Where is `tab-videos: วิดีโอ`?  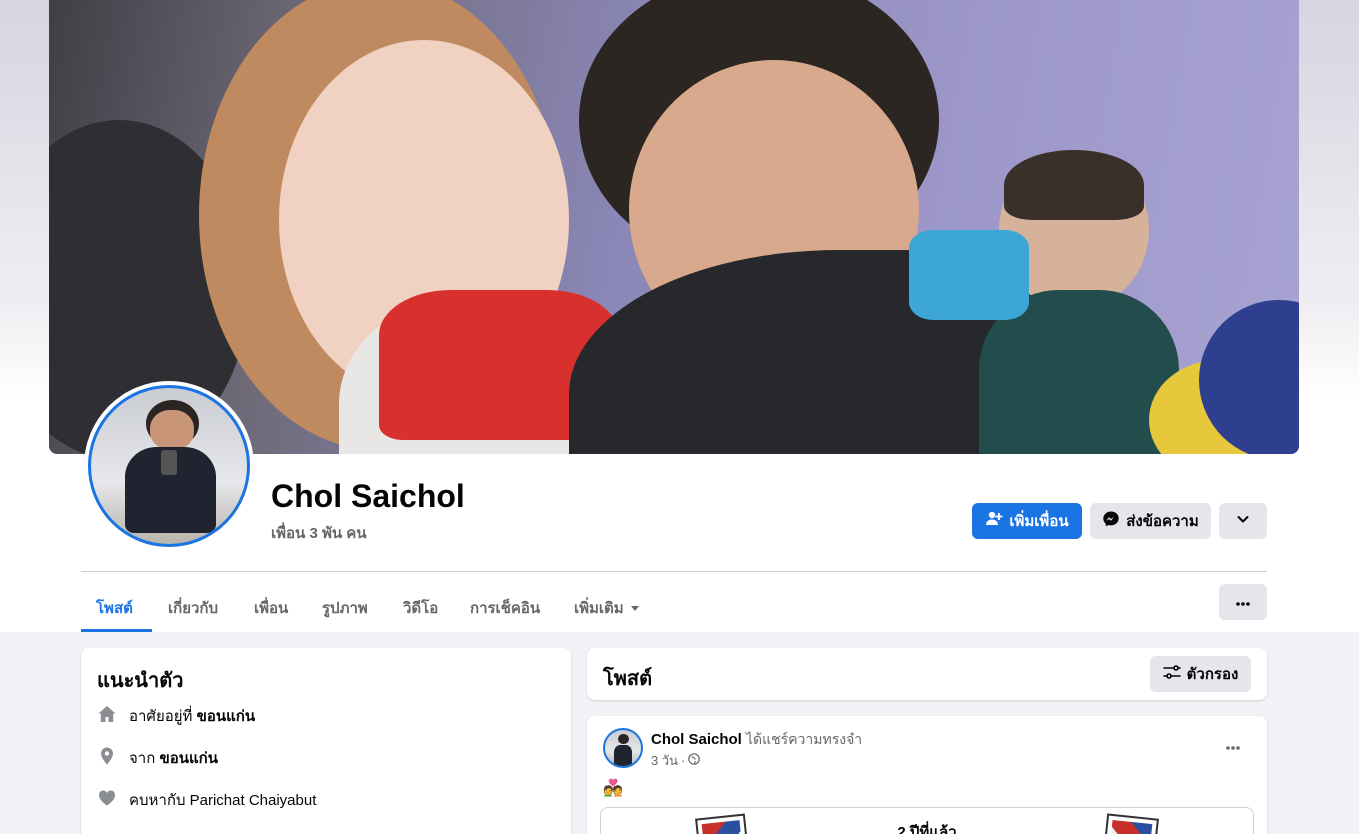
tab-videos: วิดีโอ is located at coordinates (420, 608).